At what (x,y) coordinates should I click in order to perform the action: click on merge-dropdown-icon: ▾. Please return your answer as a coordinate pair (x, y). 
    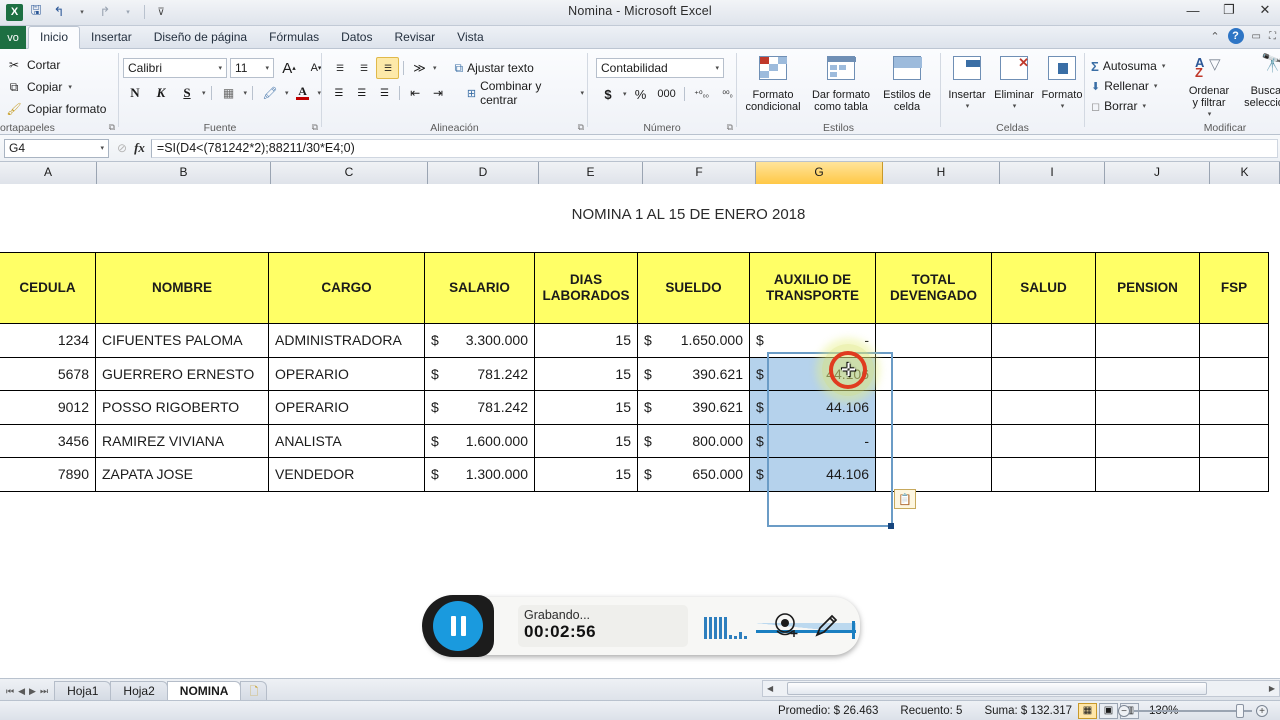
    Looking at the image, I should click on (583, 93).